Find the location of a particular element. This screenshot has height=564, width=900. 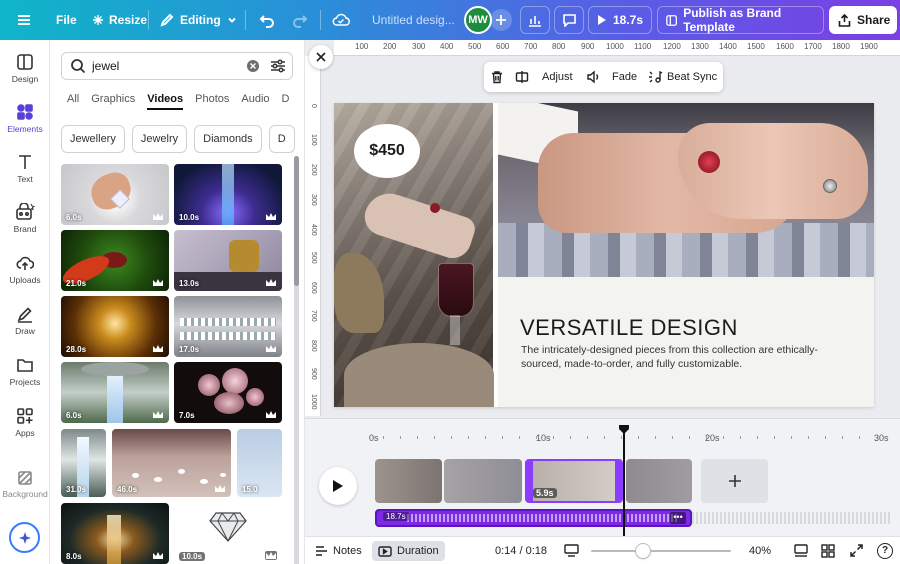

comment-icon is located at coordinates (569, 20).